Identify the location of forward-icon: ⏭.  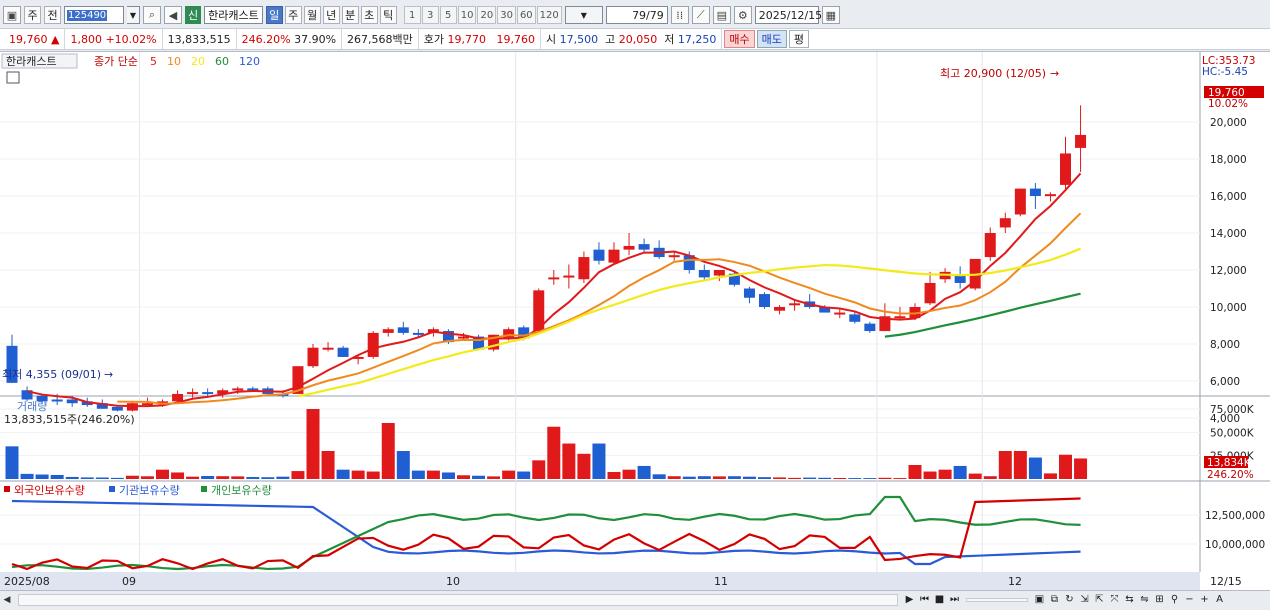
(954, 600).